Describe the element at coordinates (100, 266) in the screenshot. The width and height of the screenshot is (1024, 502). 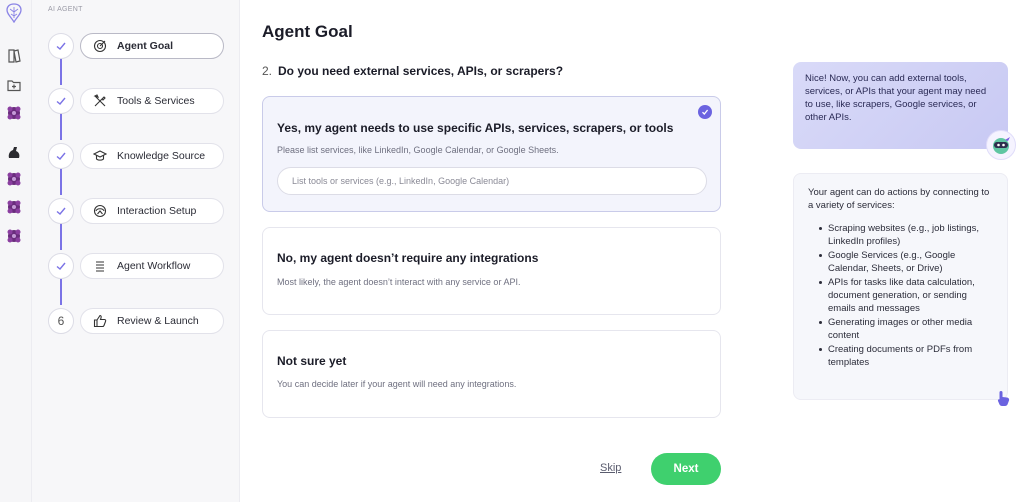
I see `list-icon` at that location.